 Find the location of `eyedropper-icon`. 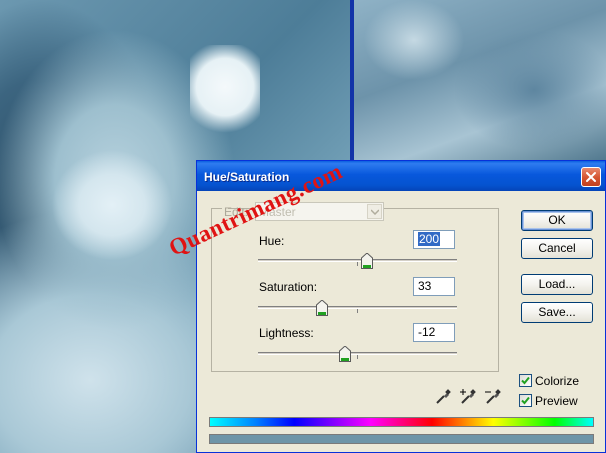

eyedropper-icon is located at coordinates (443, 397).